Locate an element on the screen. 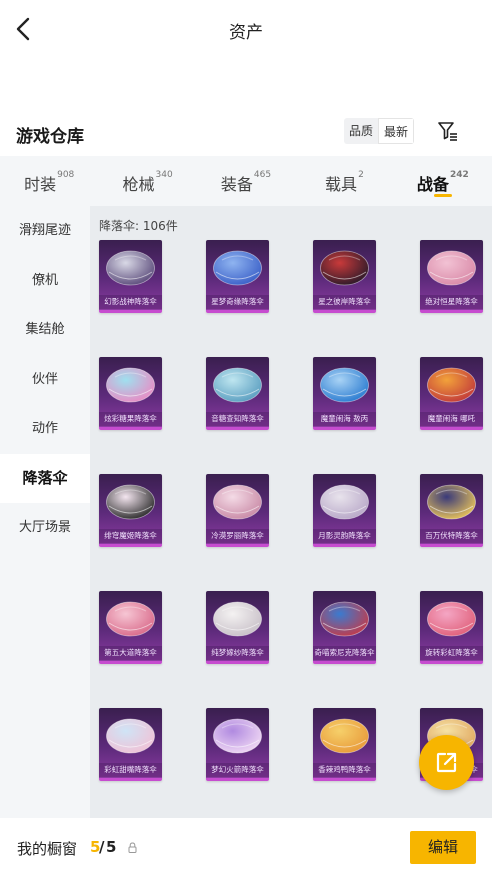 The width and height of the screenshot is (492, 876). item-card: 绝对恒星降落伞 is located at coordinates (451, 276).